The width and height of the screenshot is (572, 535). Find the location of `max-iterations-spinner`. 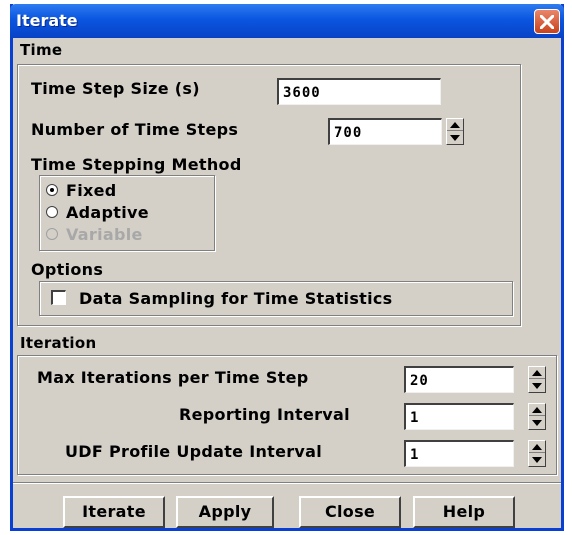

max-iterations-spinner is located at coordinates (537, 379).